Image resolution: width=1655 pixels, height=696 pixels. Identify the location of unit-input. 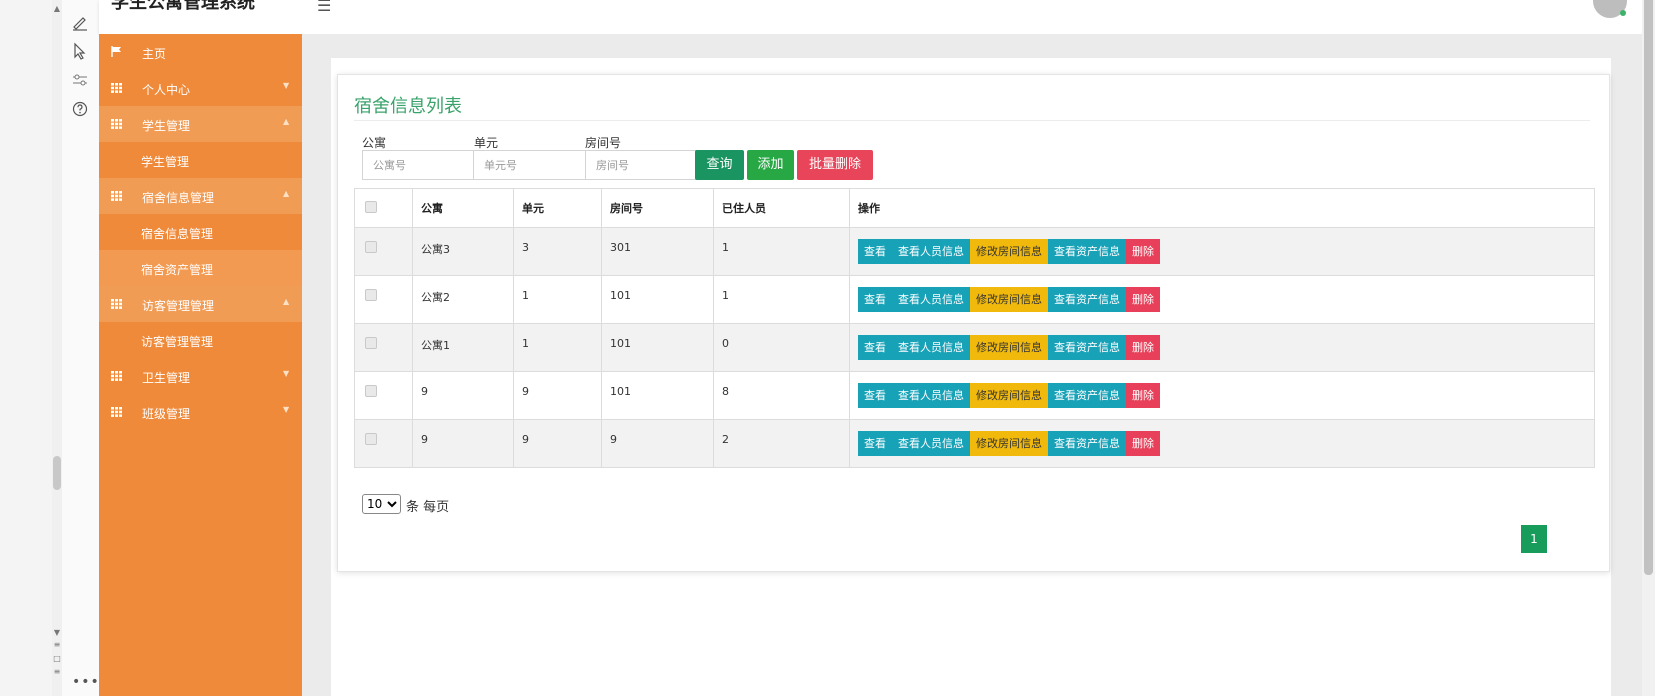
(529, 165).